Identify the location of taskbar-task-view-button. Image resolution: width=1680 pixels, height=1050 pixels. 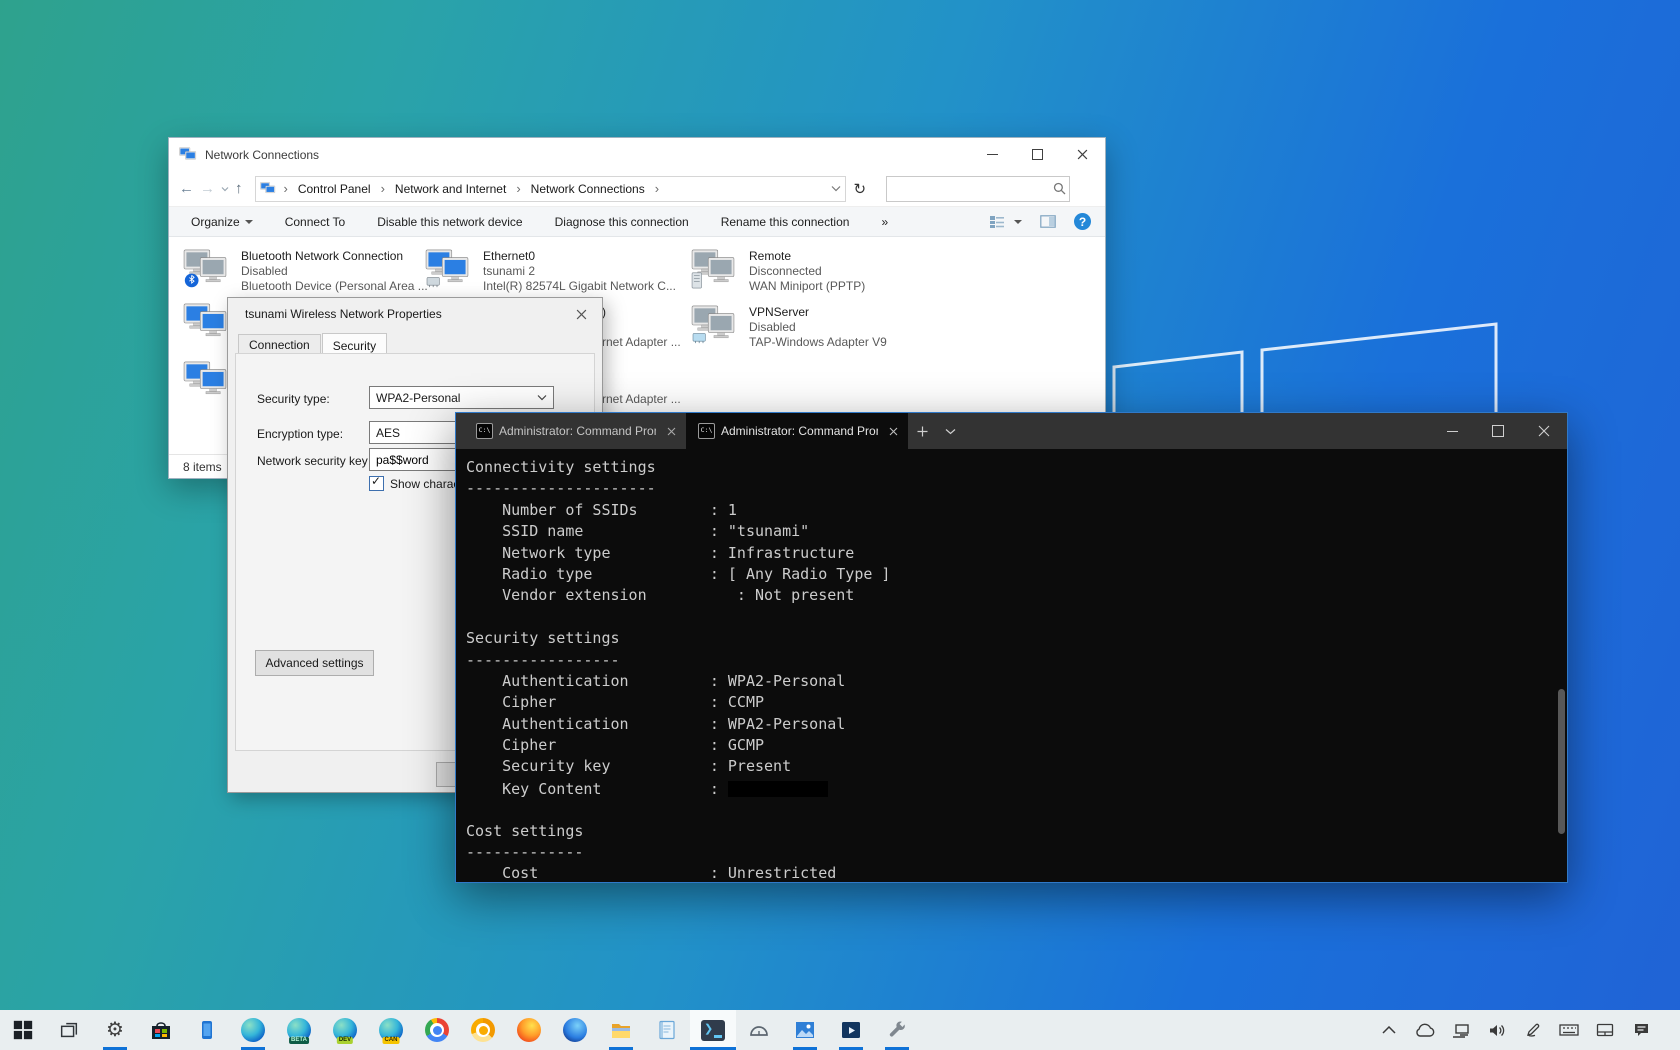
(69, 1030).